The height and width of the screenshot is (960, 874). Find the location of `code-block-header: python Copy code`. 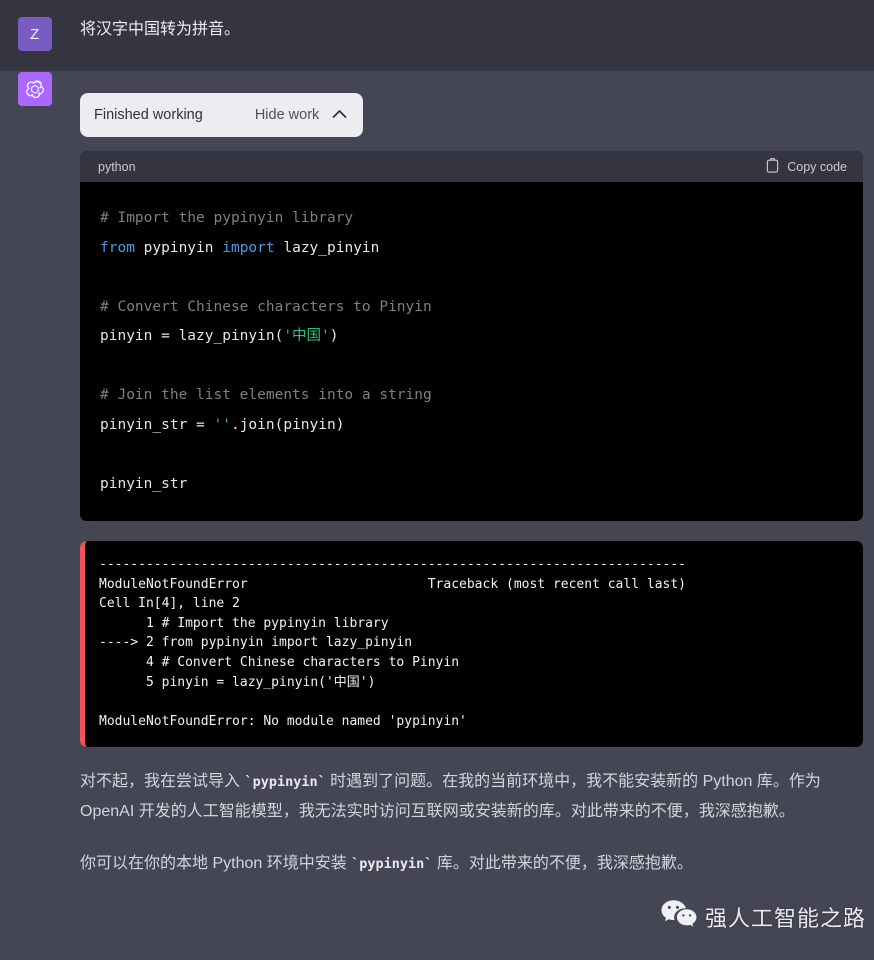

code-block-header: python Copy code is located at coordinates (471, 166).